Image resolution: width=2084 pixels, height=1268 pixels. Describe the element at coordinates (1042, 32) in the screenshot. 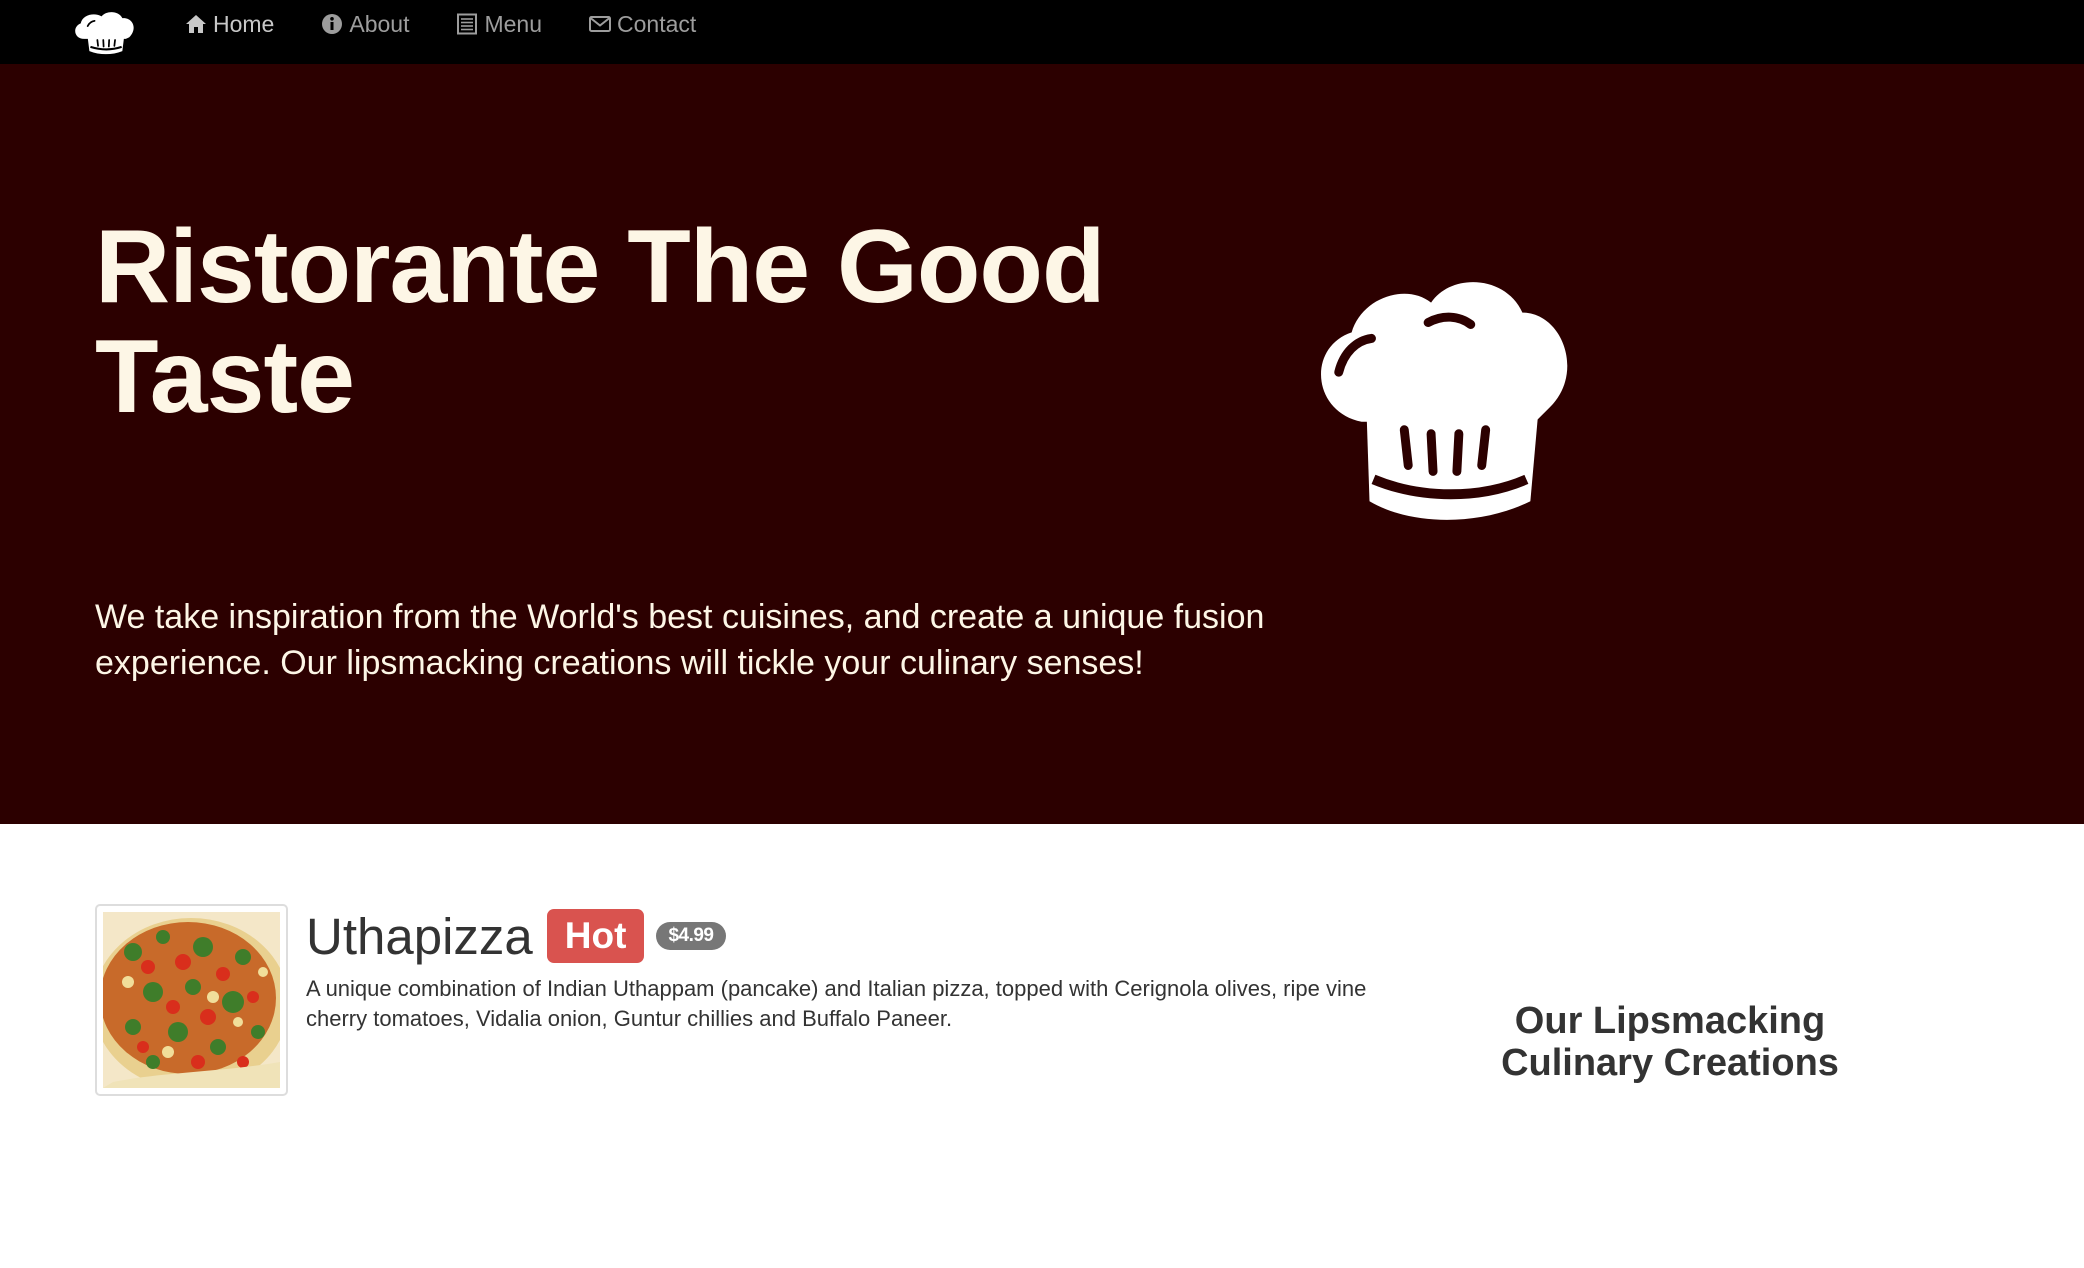

I see `navbar: Home About Menu Contact` at that location.